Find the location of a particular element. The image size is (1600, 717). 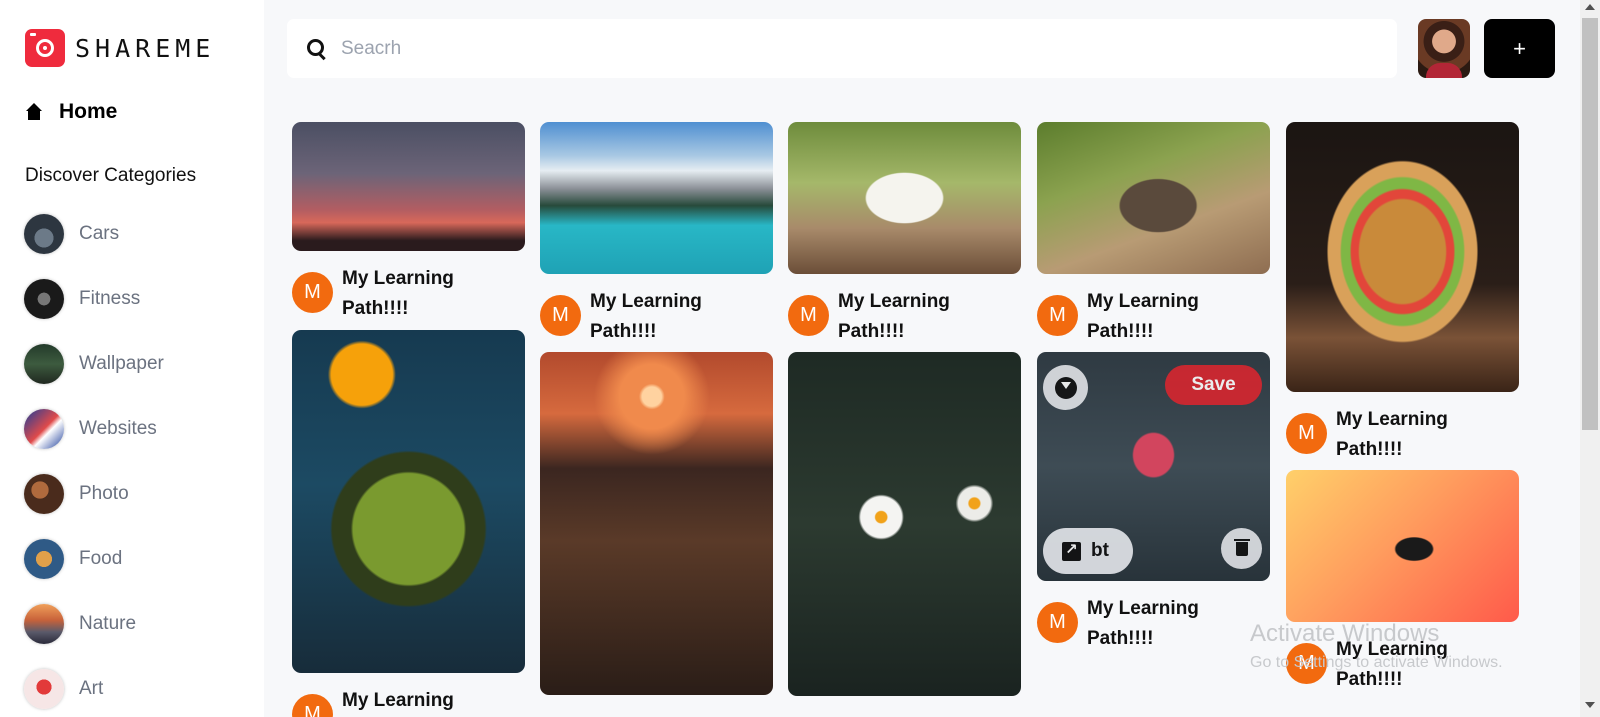

destination-link-label: bt is located at coordinates (1100, 550).